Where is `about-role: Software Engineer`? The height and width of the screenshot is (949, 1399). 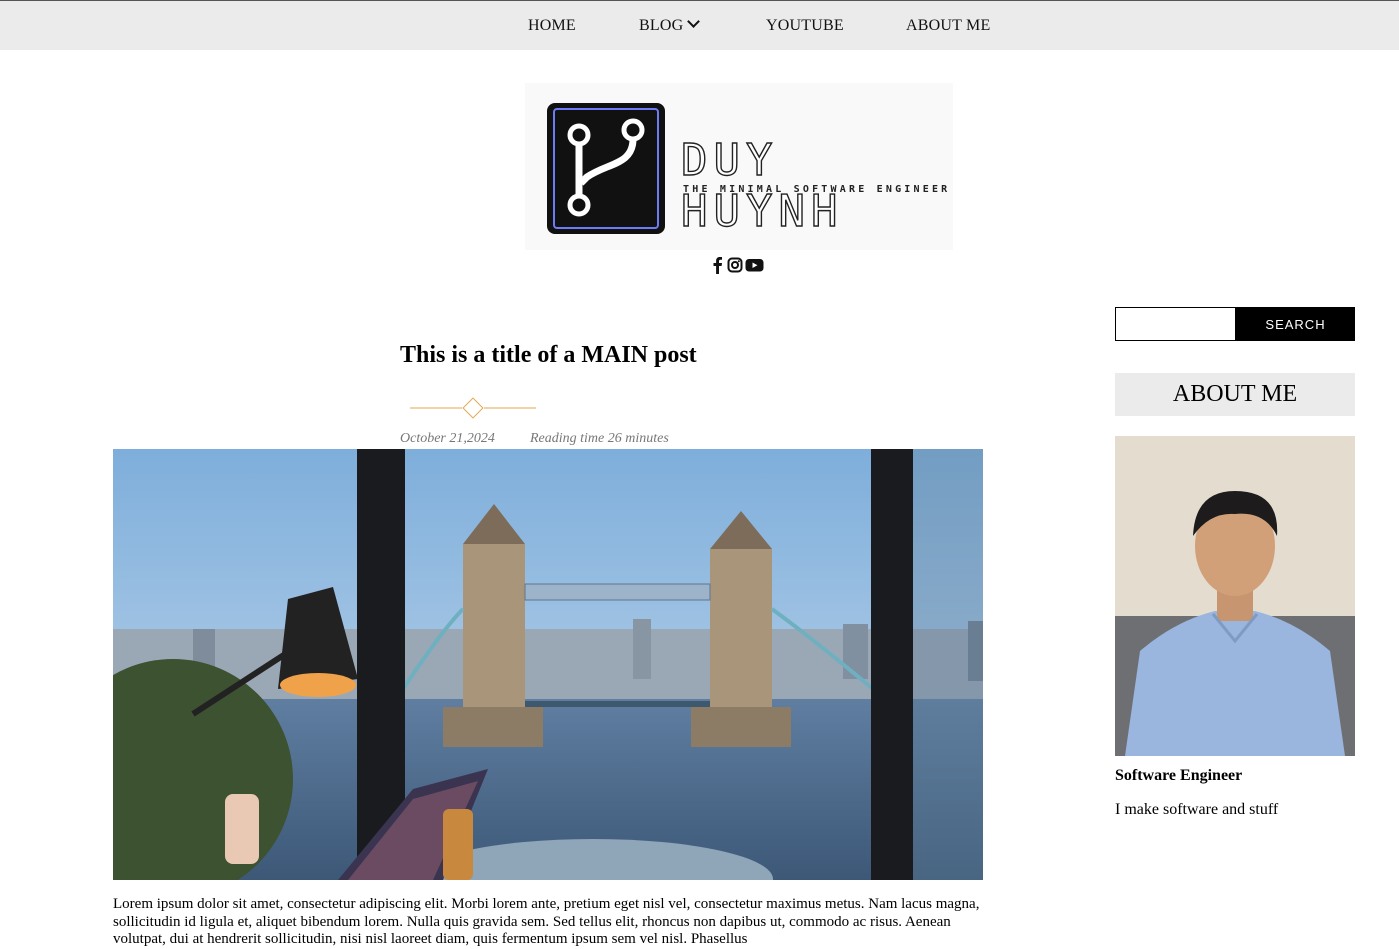
about-role: Software Engineer is located at coordinates (1179, 775).